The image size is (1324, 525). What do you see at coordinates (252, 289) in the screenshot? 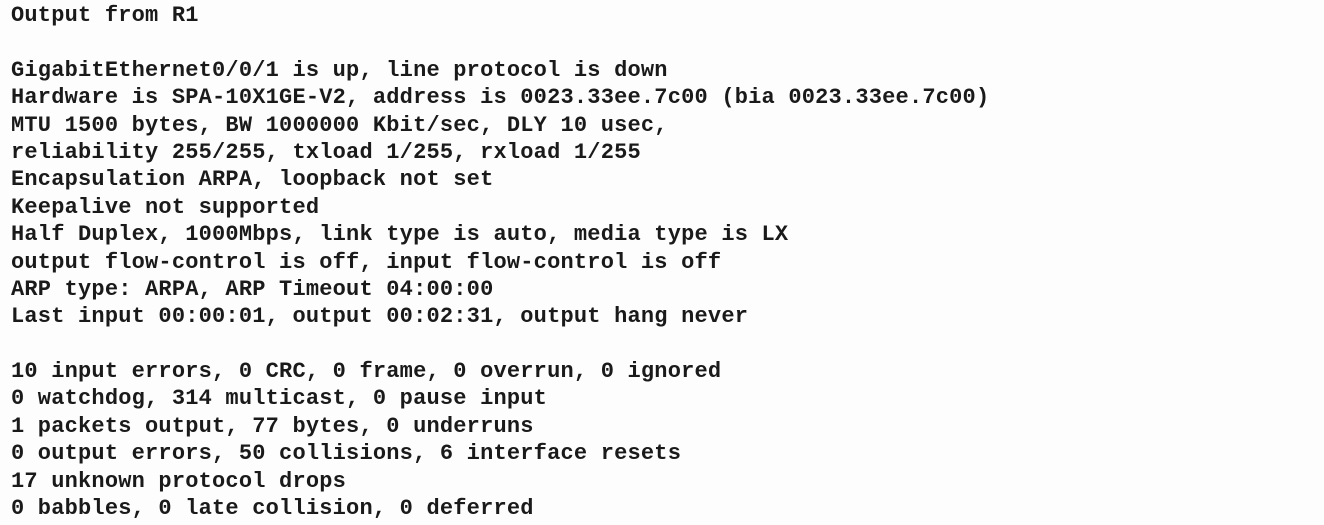
I see `output-line: ARP type: ARPA, ARP Timeout 04:00:00` at bounding box center [252, 289].